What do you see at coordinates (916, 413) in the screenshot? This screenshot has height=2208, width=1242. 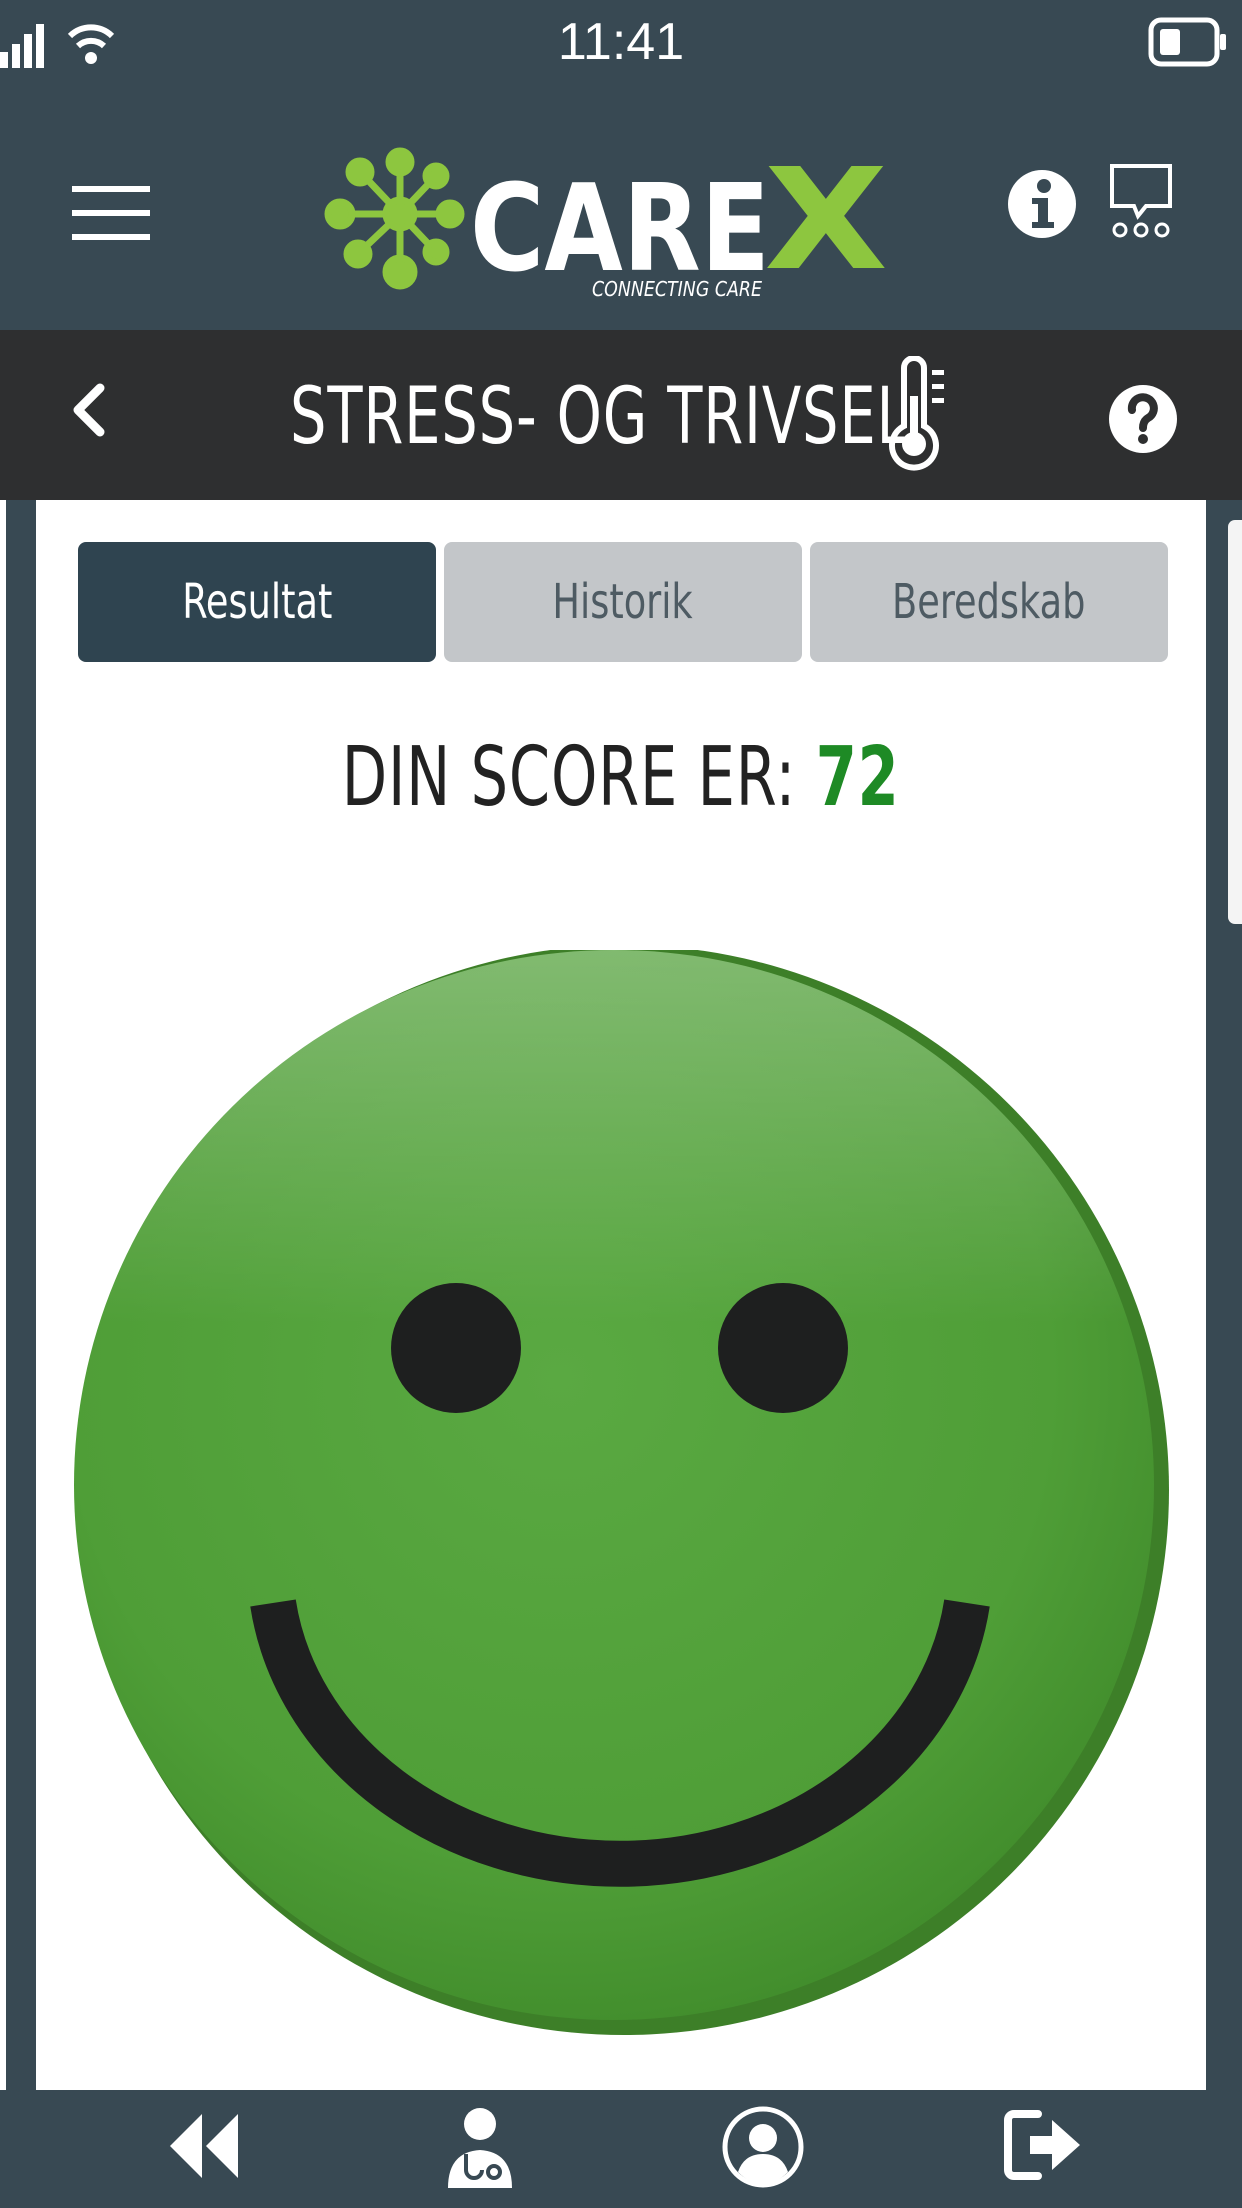 I see `thermometer-icon` at bounding box center [916, 413].